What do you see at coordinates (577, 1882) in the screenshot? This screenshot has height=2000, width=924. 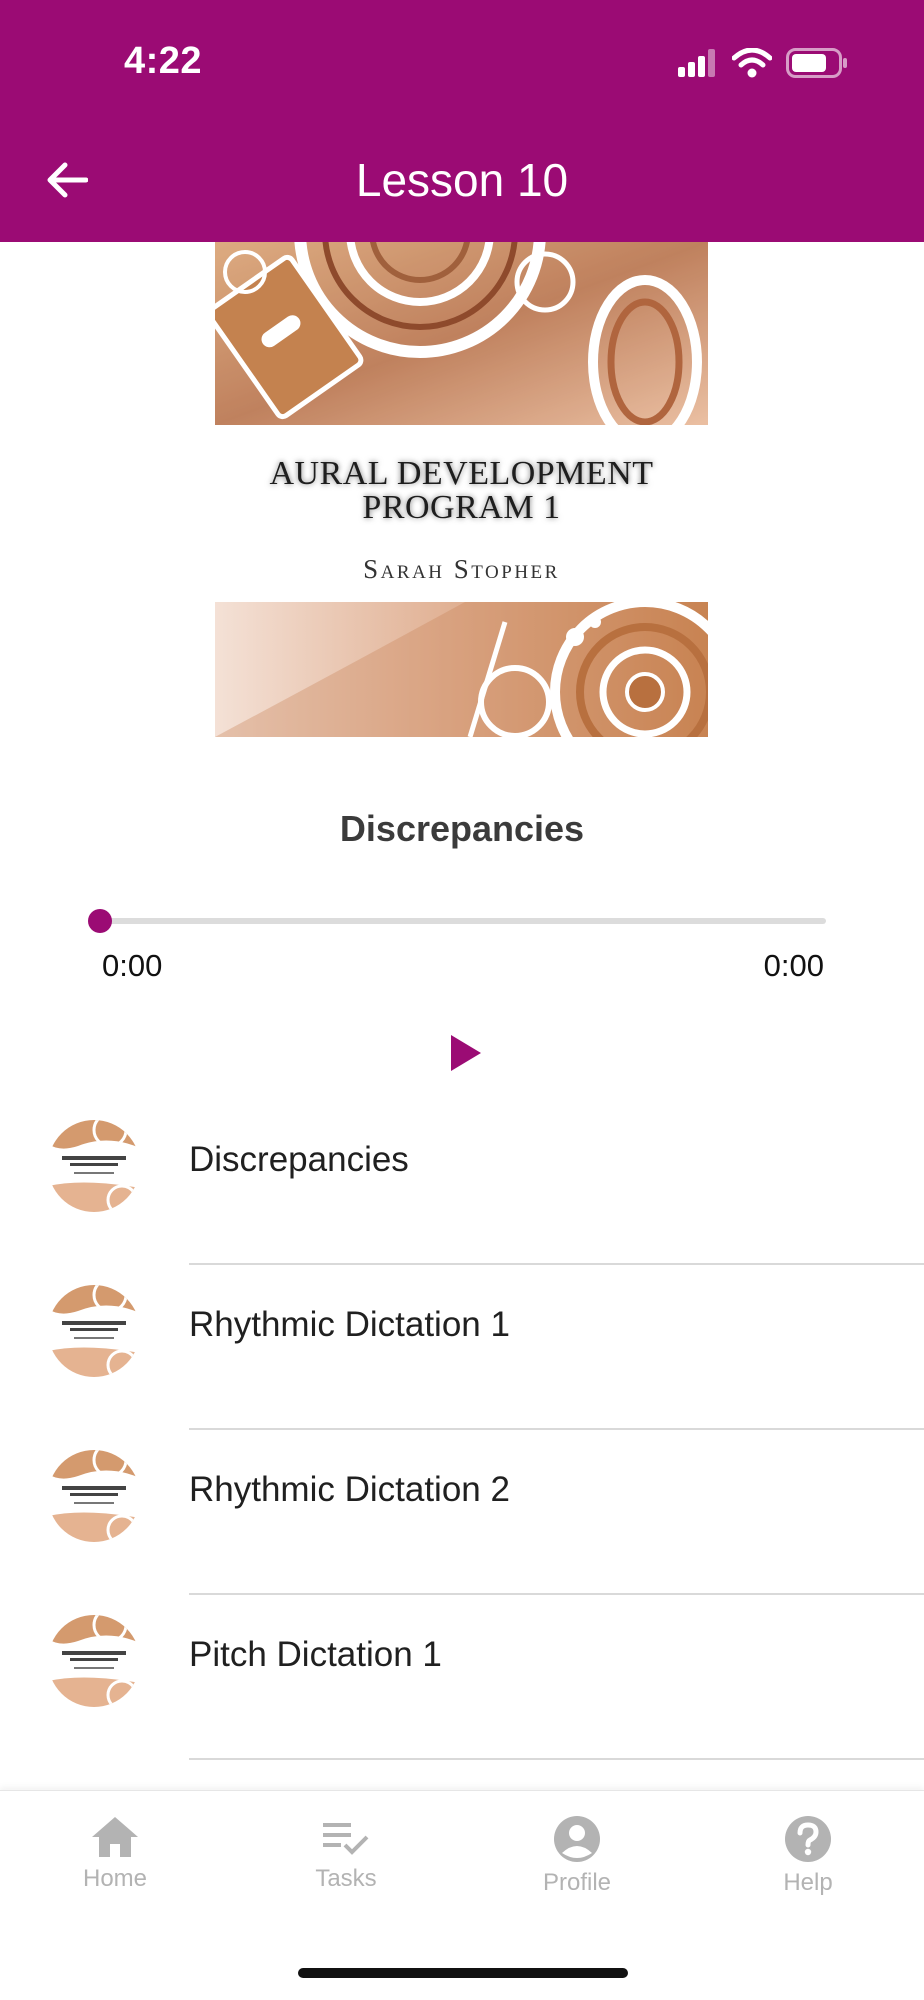 I see `tab-profile-label: Profile` at bounding box center [577, 1882].